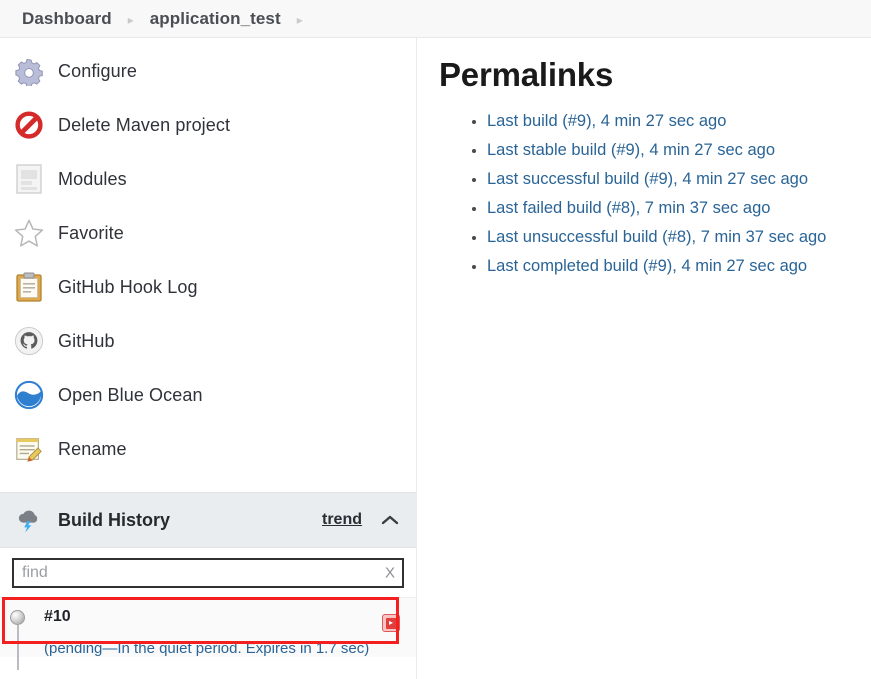 Image resolution: width=871 pixels, height=679 pixels. Describe the element at coordinates (67, 19) in the screenshot. I see `breadcrumb-item-dashboard: Dashboard` at that location.